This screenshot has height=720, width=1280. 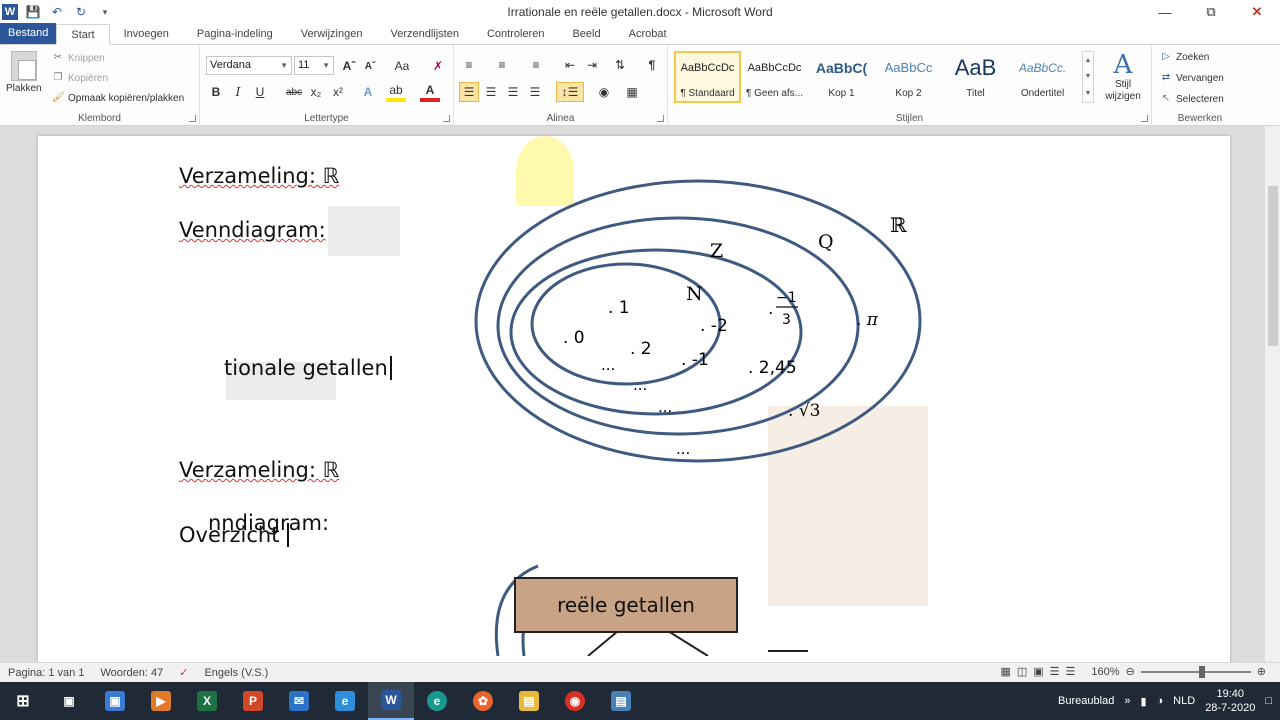 I want to click on clipboard-launcher-icon, so click(x=192, y=118).